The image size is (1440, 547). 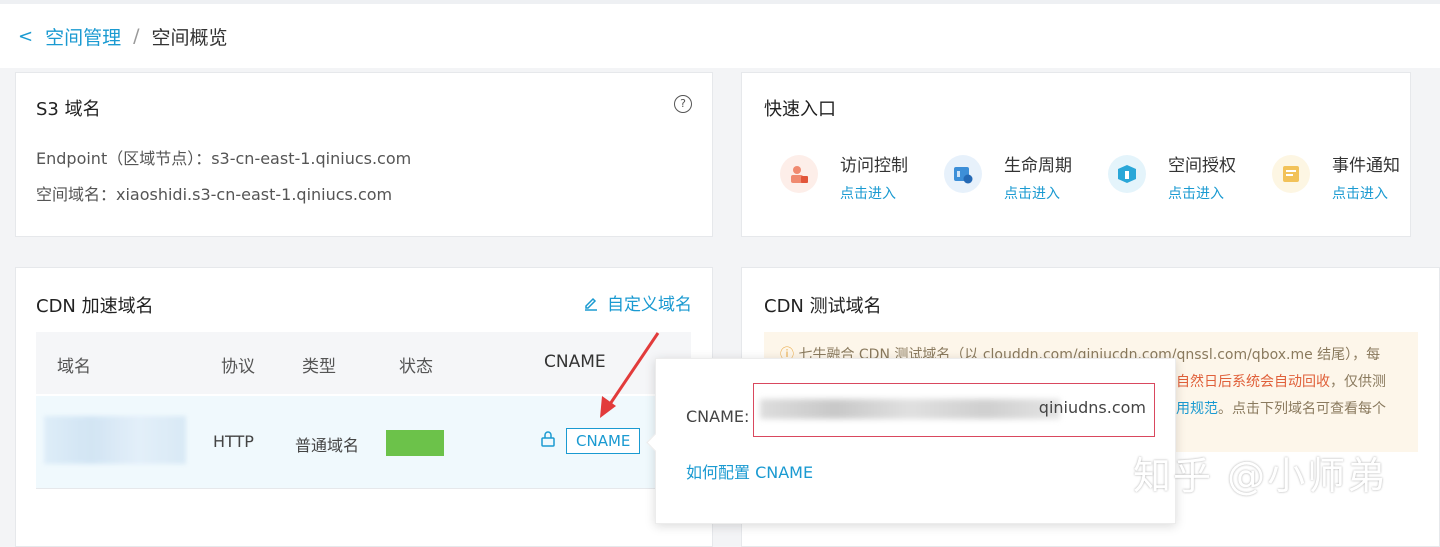 I want to click on lock-icon, so click(x=548, y=439).